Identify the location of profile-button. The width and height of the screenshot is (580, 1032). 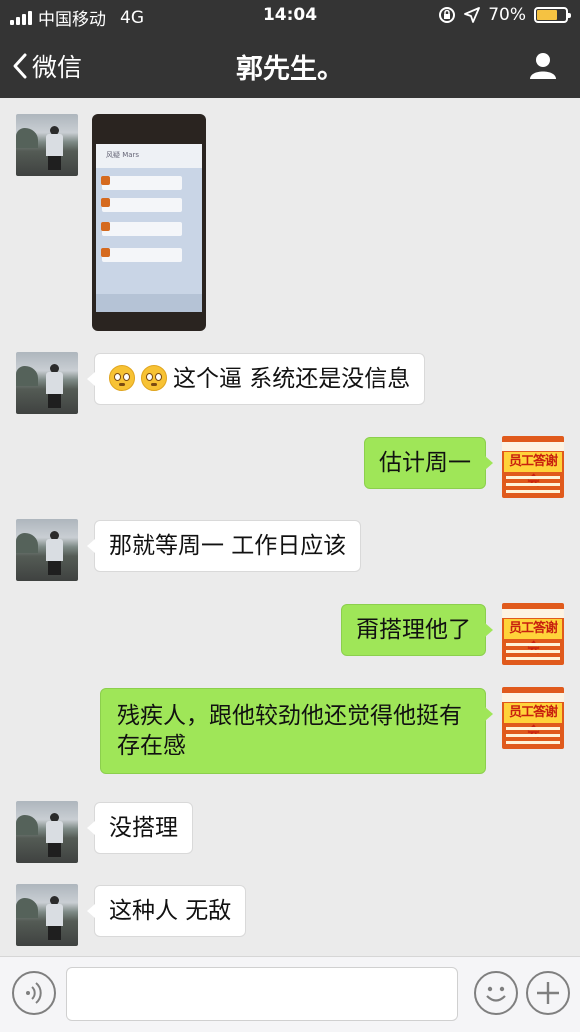
(543, 67).